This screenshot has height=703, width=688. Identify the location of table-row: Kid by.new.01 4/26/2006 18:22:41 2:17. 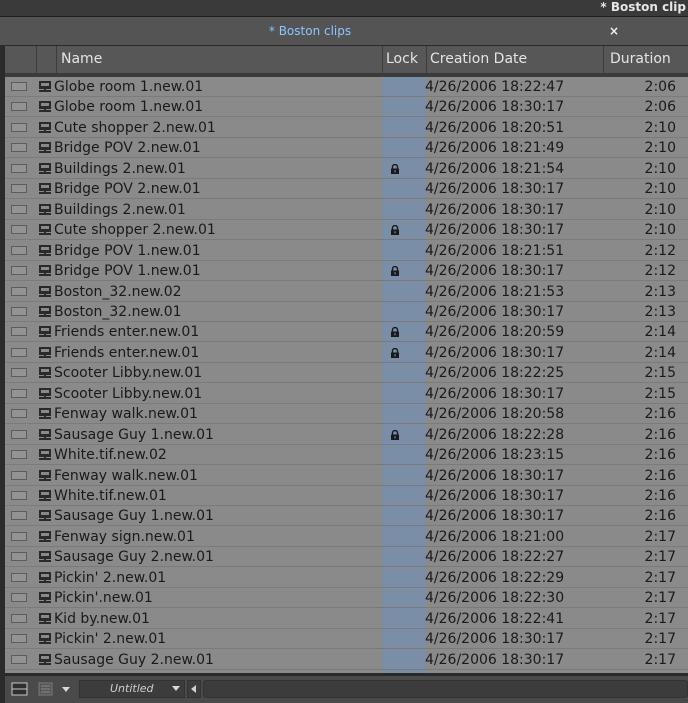
(346, 619).